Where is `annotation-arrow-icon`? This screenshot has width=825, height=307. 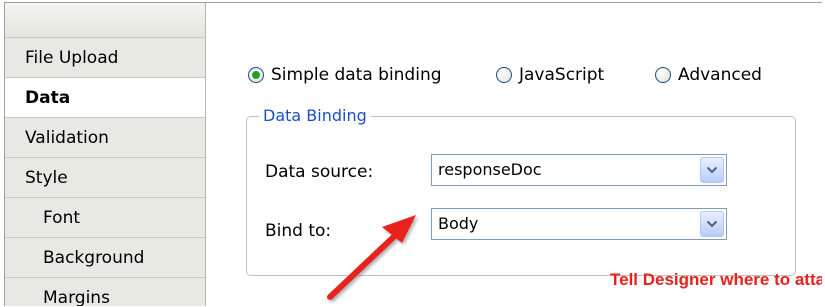
annotation-arrow-icon is located at coordinates (371, 257).